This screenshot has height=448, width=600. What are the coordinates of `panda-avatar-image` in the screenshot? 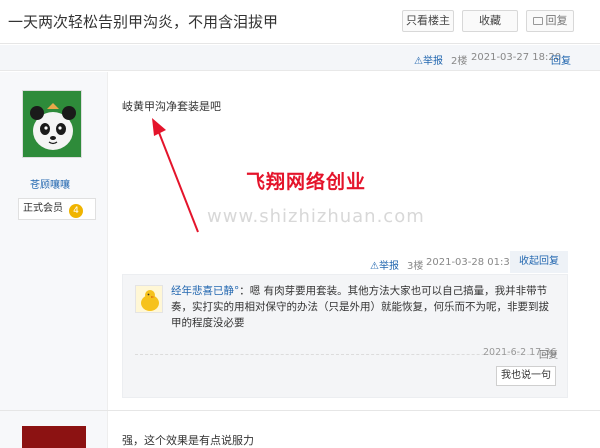 It's located at (52, 124).